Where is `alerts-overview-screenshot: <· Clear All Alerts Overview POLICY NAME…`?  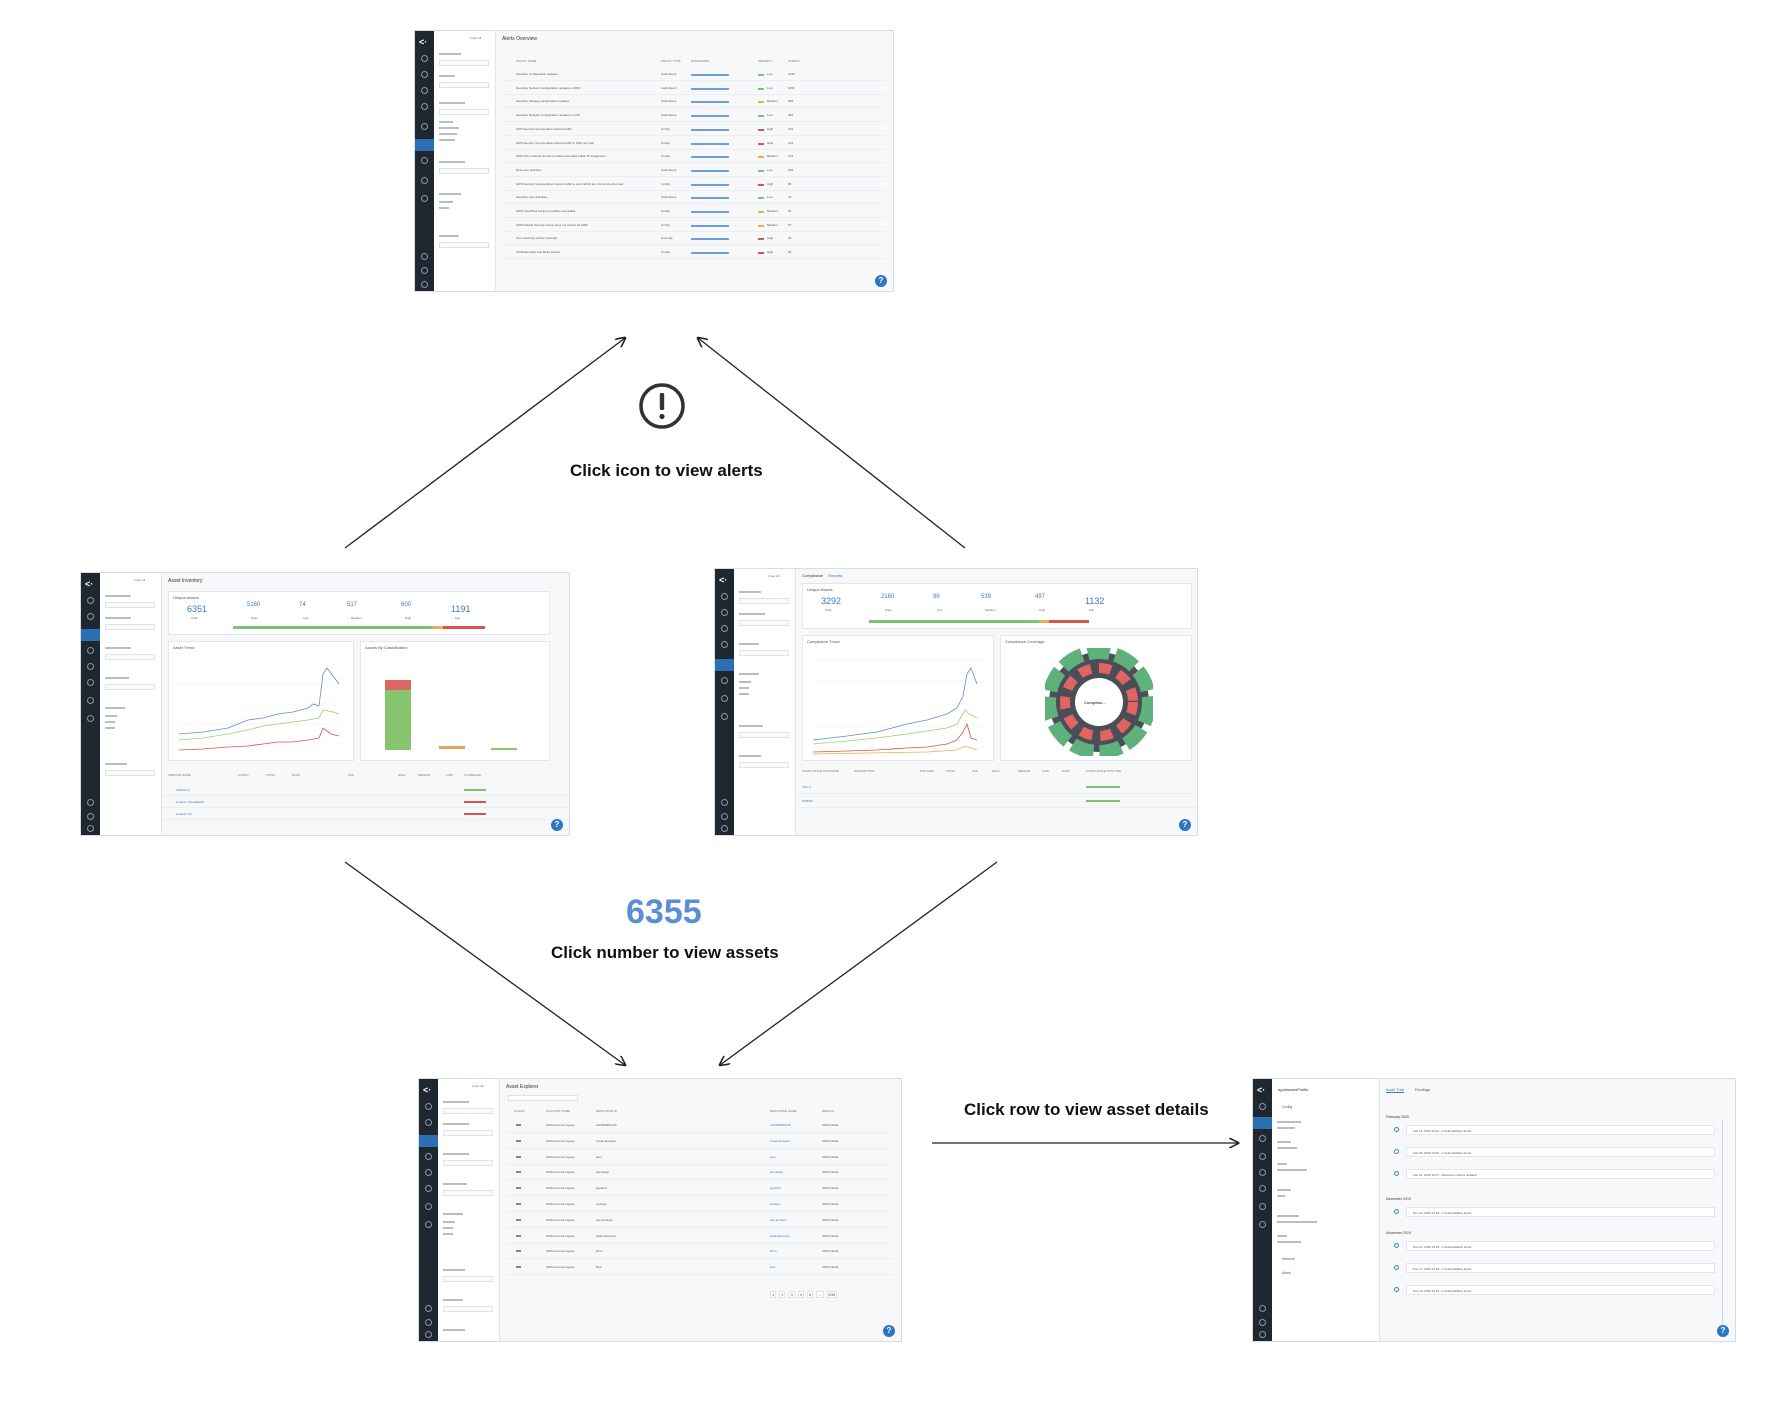 alerts-overview-screenshot: <· Clear All Alerts Overview POLICY NAME… is located at coordinates (654, 161).